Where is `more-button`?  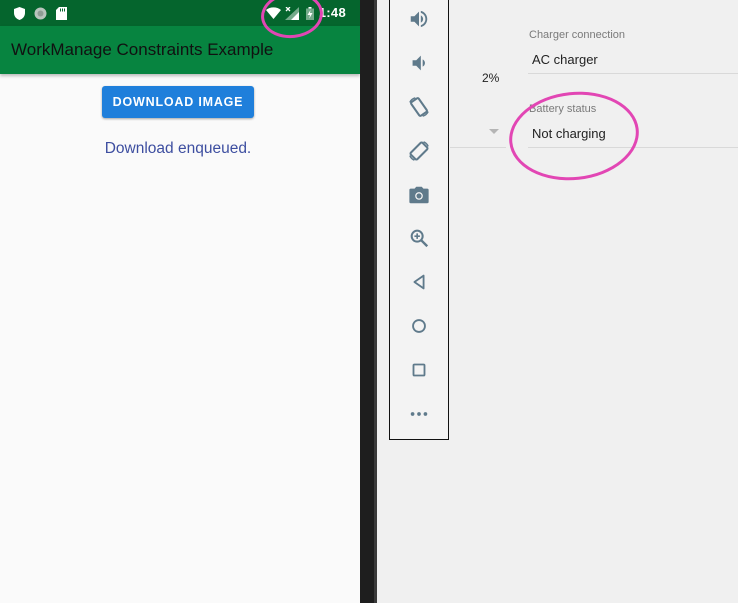
more-button is located at coordinates (419, 414).